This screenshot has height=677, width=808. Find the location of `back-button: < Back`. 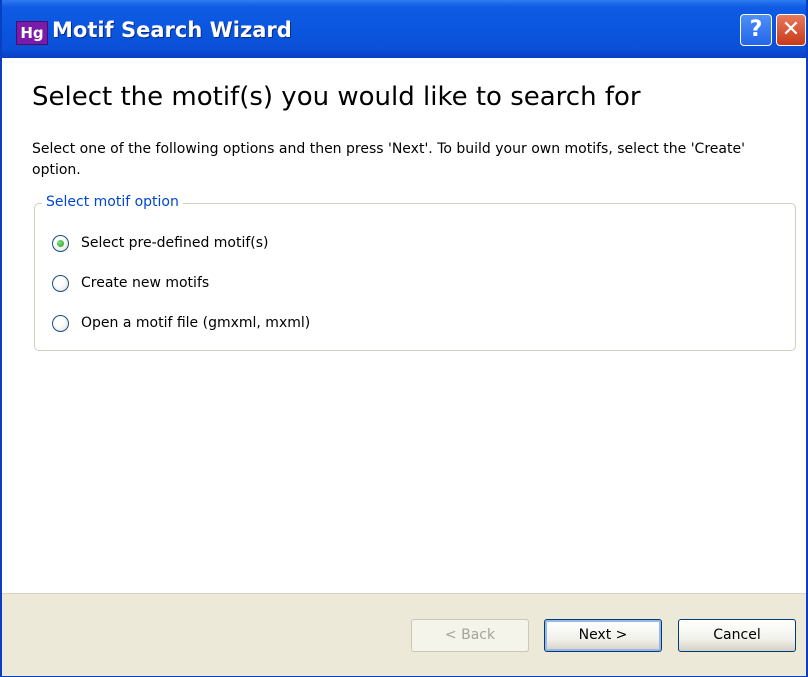

back-button: < Back is located at coordinates (470, 635).